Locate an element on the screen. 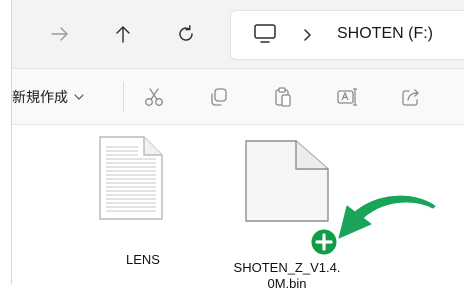 This screenshot has width=464, height=292. refresh-button is located at coordinates (186, 34).